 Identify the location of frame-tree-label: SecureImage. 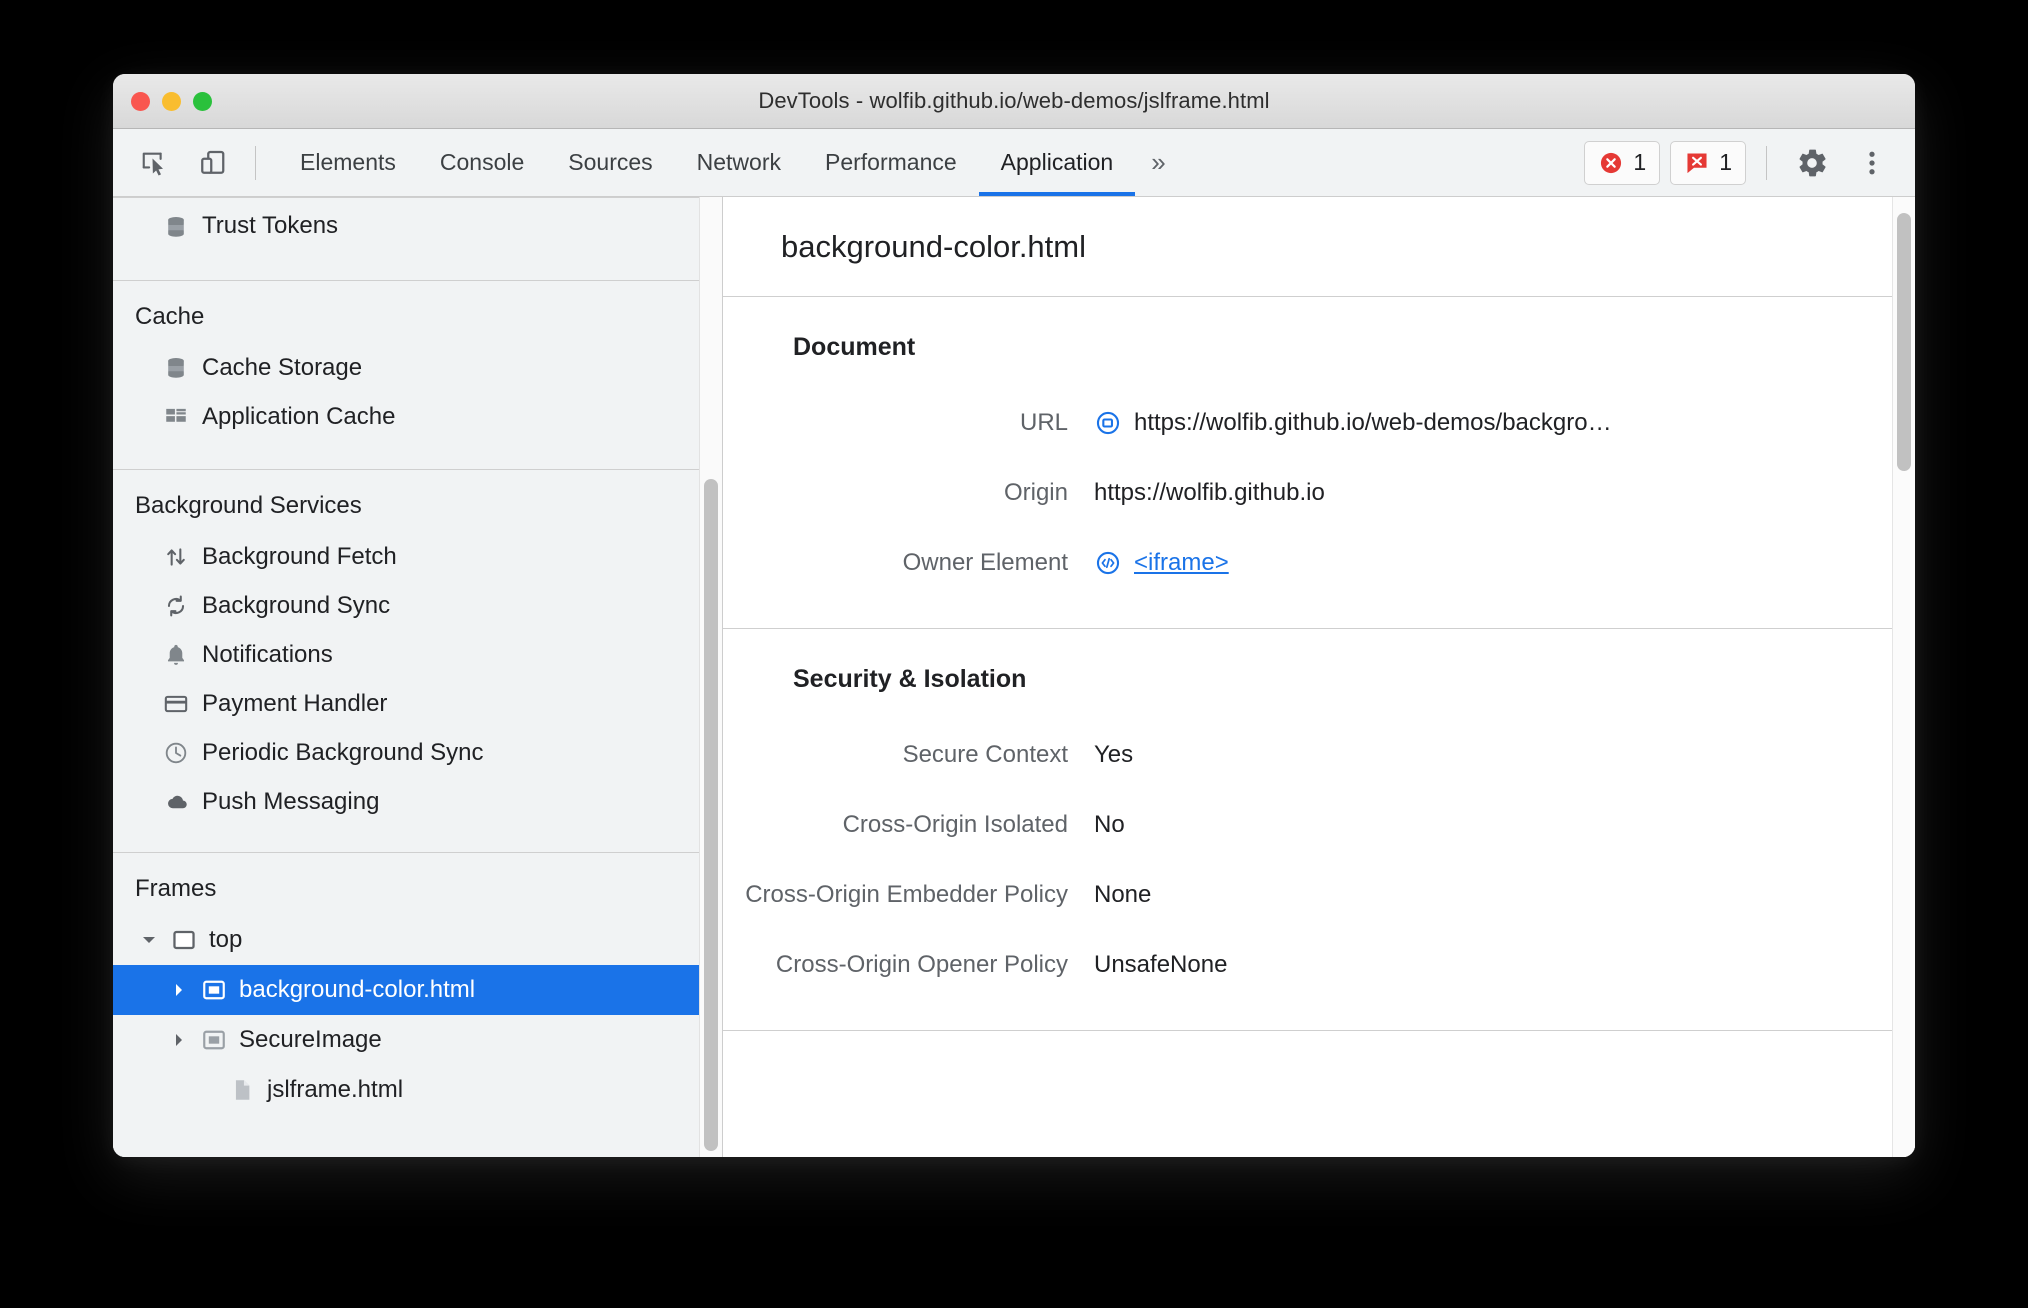
(310, 1039).